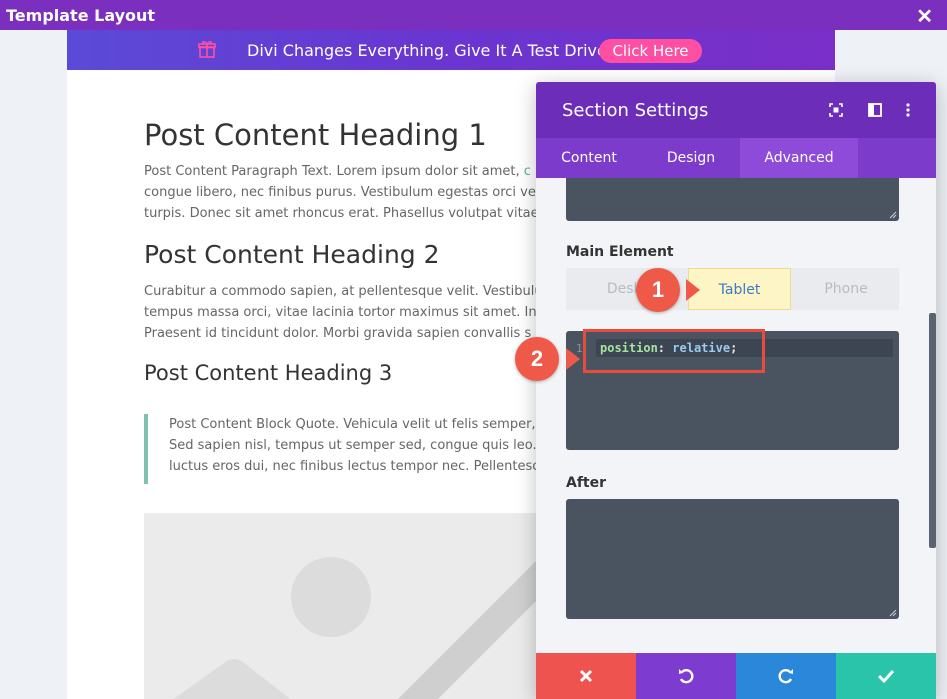 Image resolution: width=947 pixels, height=699 pixels. Describe the element at coordinates (924, 16) in the screenshot. I see `close-icon: ✕` at that location.